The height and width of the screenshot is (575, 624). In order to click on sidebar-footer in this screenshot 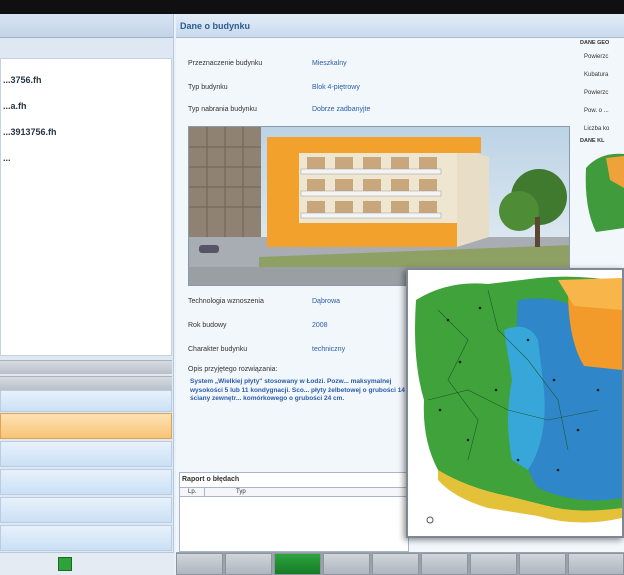, I will do `click(87, 563)`.